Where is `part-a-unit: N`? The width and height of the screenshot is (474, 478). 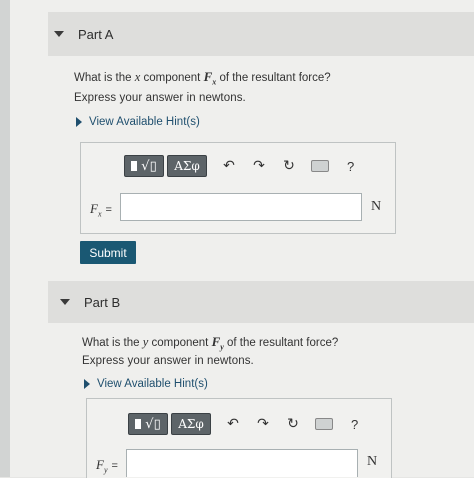 part-a-unit: N is located at coordinates (376, 206).